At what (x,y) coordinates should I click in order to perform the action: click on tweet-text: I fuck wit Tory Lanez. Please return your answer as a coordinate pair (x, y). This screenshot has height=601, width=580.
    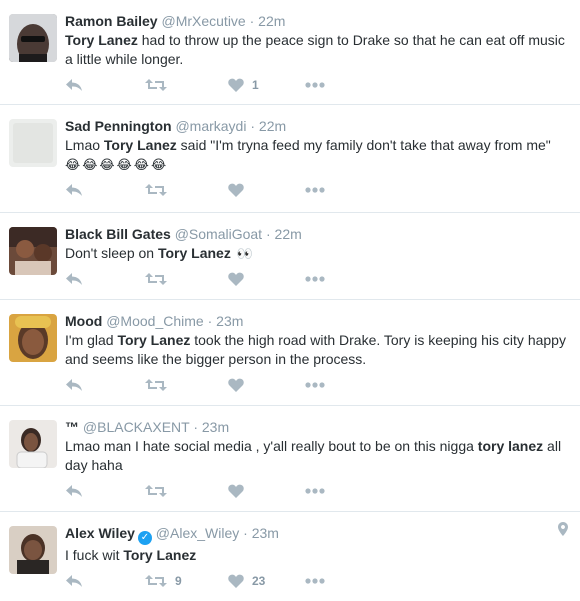
    Looking at the image, I should click on (317, 555).